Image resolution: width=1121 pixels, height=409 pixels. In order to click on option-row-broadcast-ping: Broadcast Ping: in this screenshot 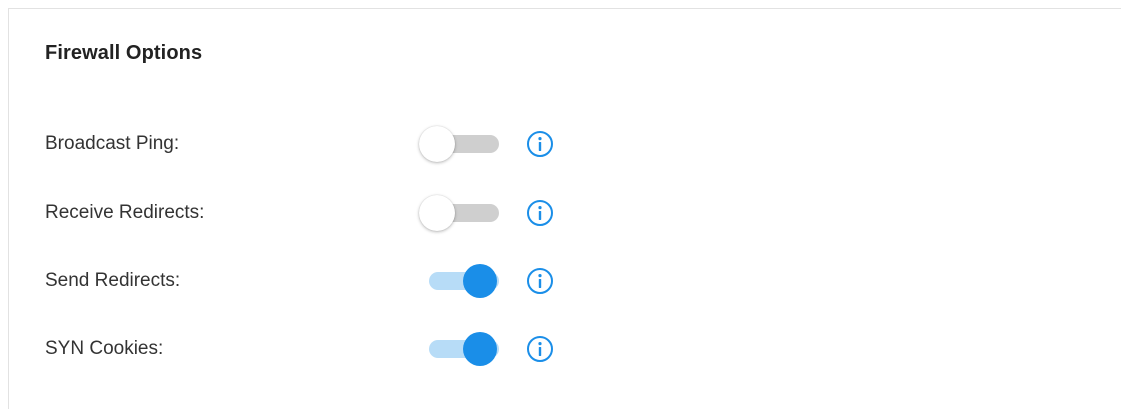, I will do `click(309, 144)`.